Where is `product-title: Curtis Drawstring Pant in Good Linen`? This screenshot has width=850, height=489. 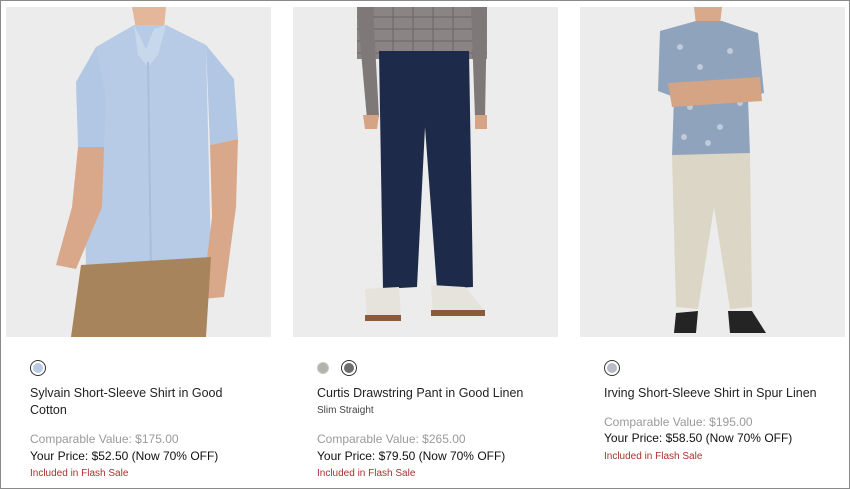
product-title: Curtis Drawstring Pant in Good Linen is located at coordinates (424, 393).